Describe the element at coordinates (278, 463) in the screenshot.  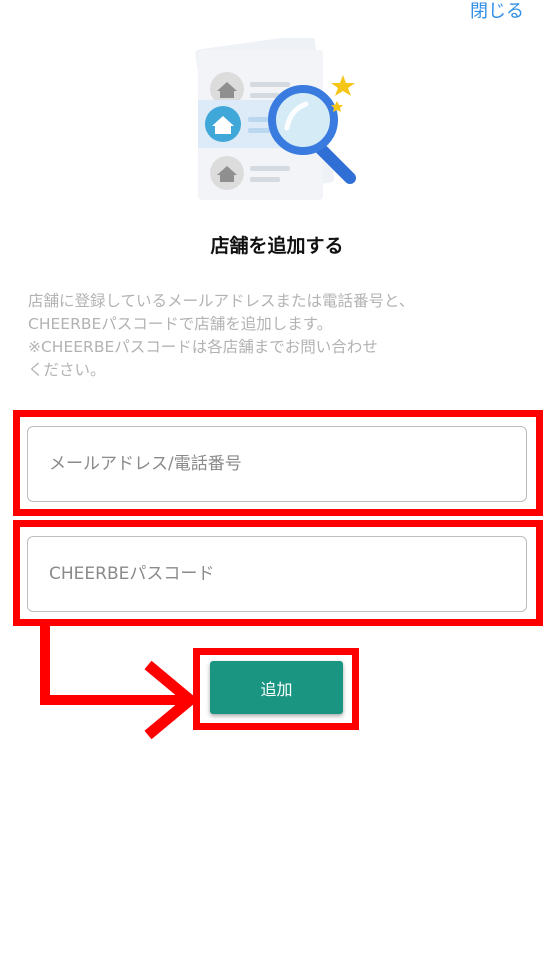
I see `email-field-highlight` at that location.